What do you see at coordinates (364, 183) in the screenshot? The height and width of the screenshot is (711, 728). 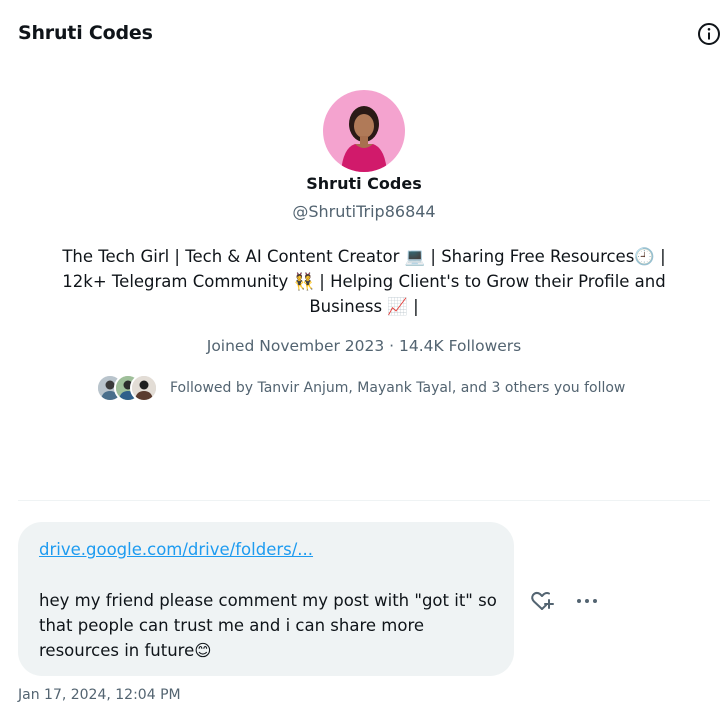 I see `profile-display-name: Shruti Codes` at bounding box center [364, 183].